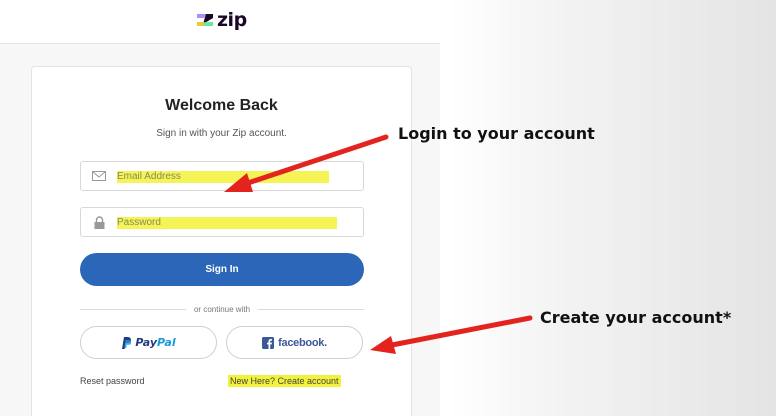 This screenshot has height=416, width=776. I want to click on divider-line-left, so click(133, 309).